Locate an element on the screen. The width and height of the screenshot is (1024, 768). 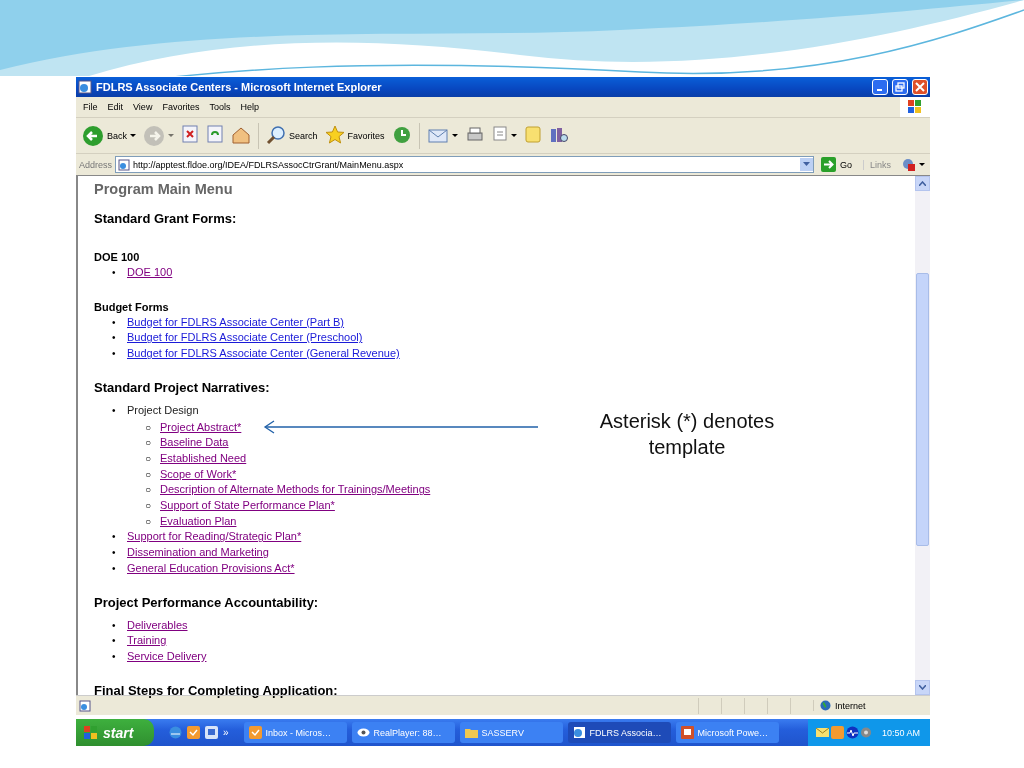
pulse-icon is located at coordinates (852, 732).